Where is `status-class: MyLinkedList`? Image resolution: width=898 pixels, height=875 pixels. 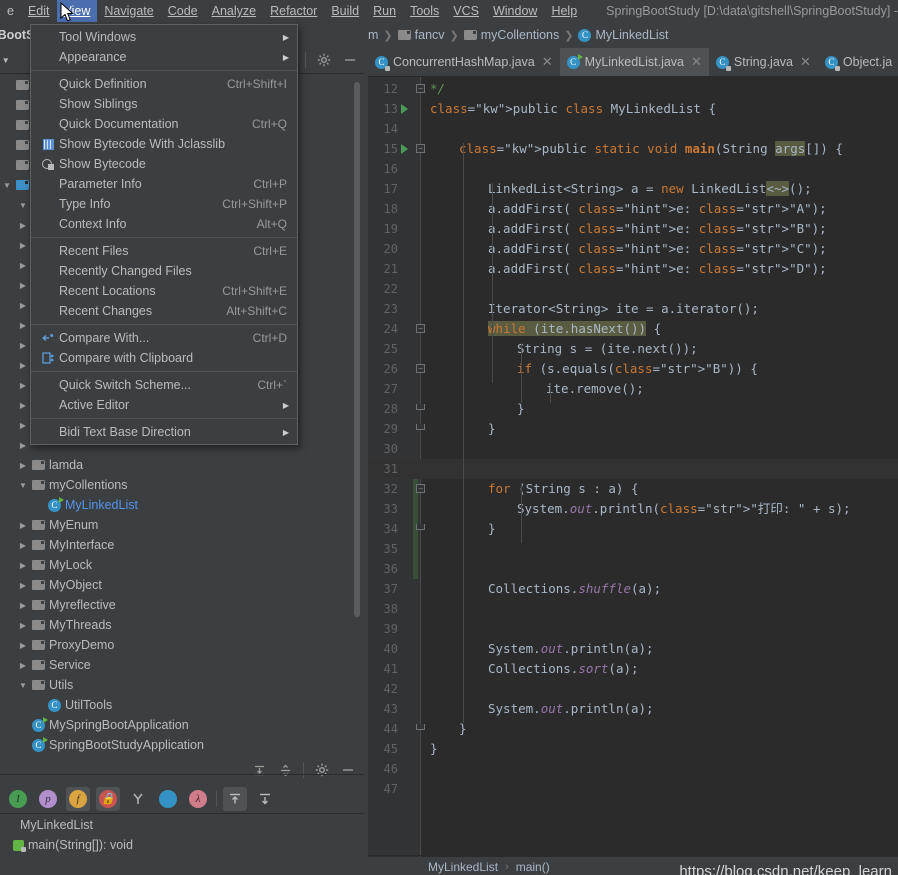
status-class: MyLinkedList is located at coordinates (463, 867).